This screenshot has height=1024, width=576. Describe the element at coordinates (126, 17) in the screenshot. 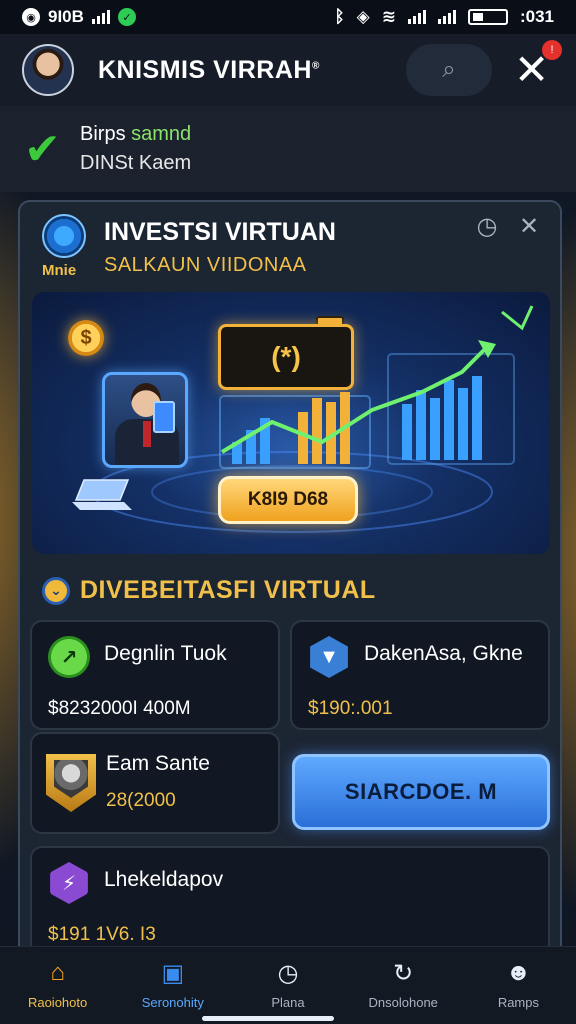

I see `shield-check-icon: ✓` at that location.